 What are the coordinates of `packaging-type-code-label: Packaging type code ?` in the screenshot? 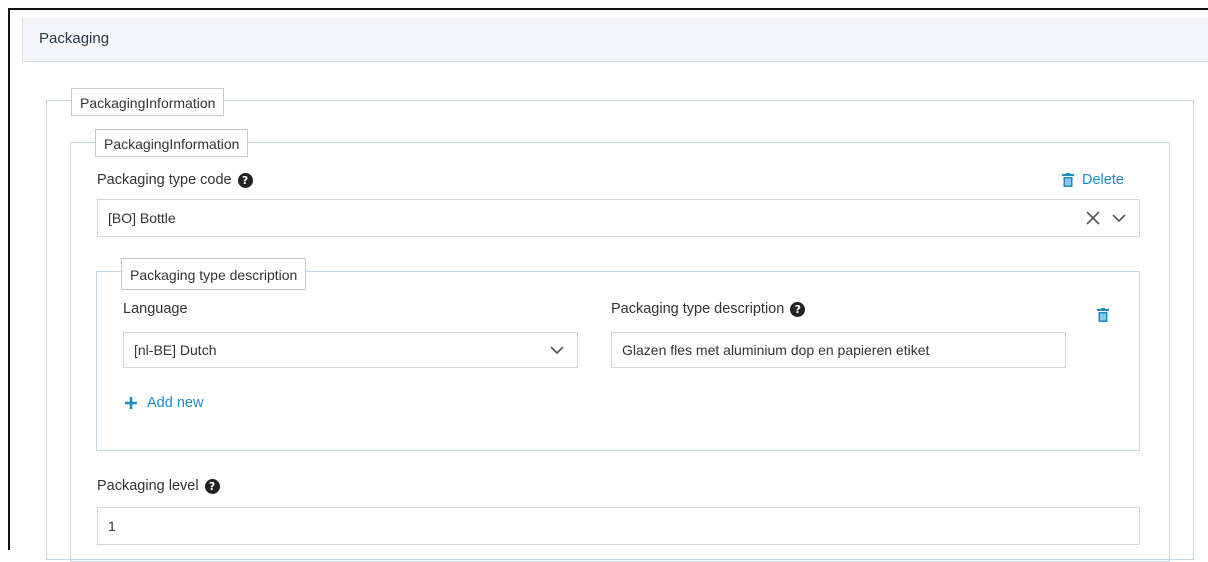 It's located at (175, 180).